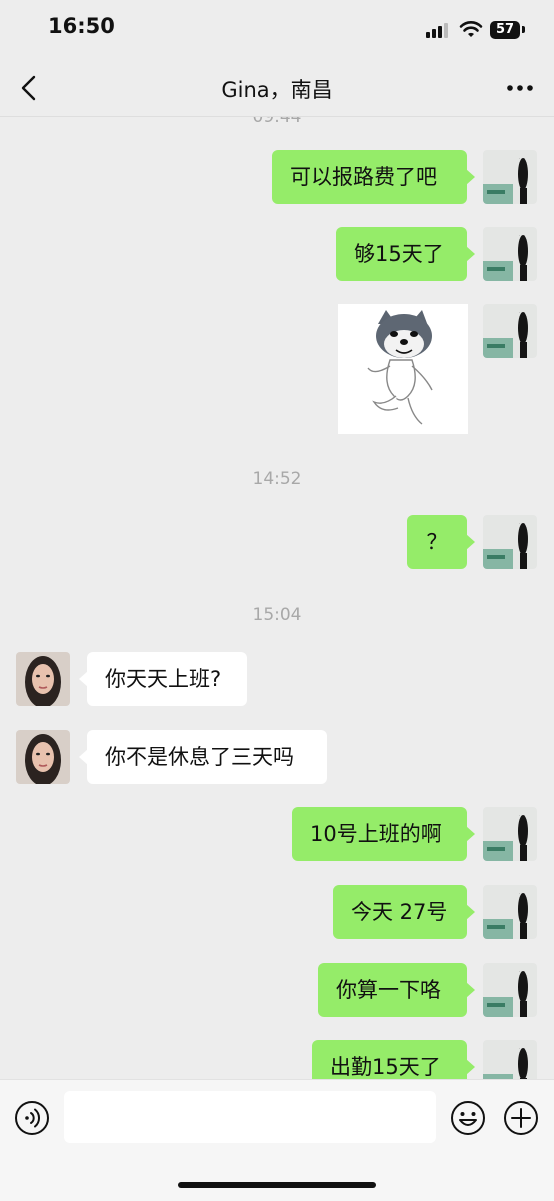 The image size is (554, 1201). I want to click on message-bubble-outgoing: 今天 27号, so click(404, 912).